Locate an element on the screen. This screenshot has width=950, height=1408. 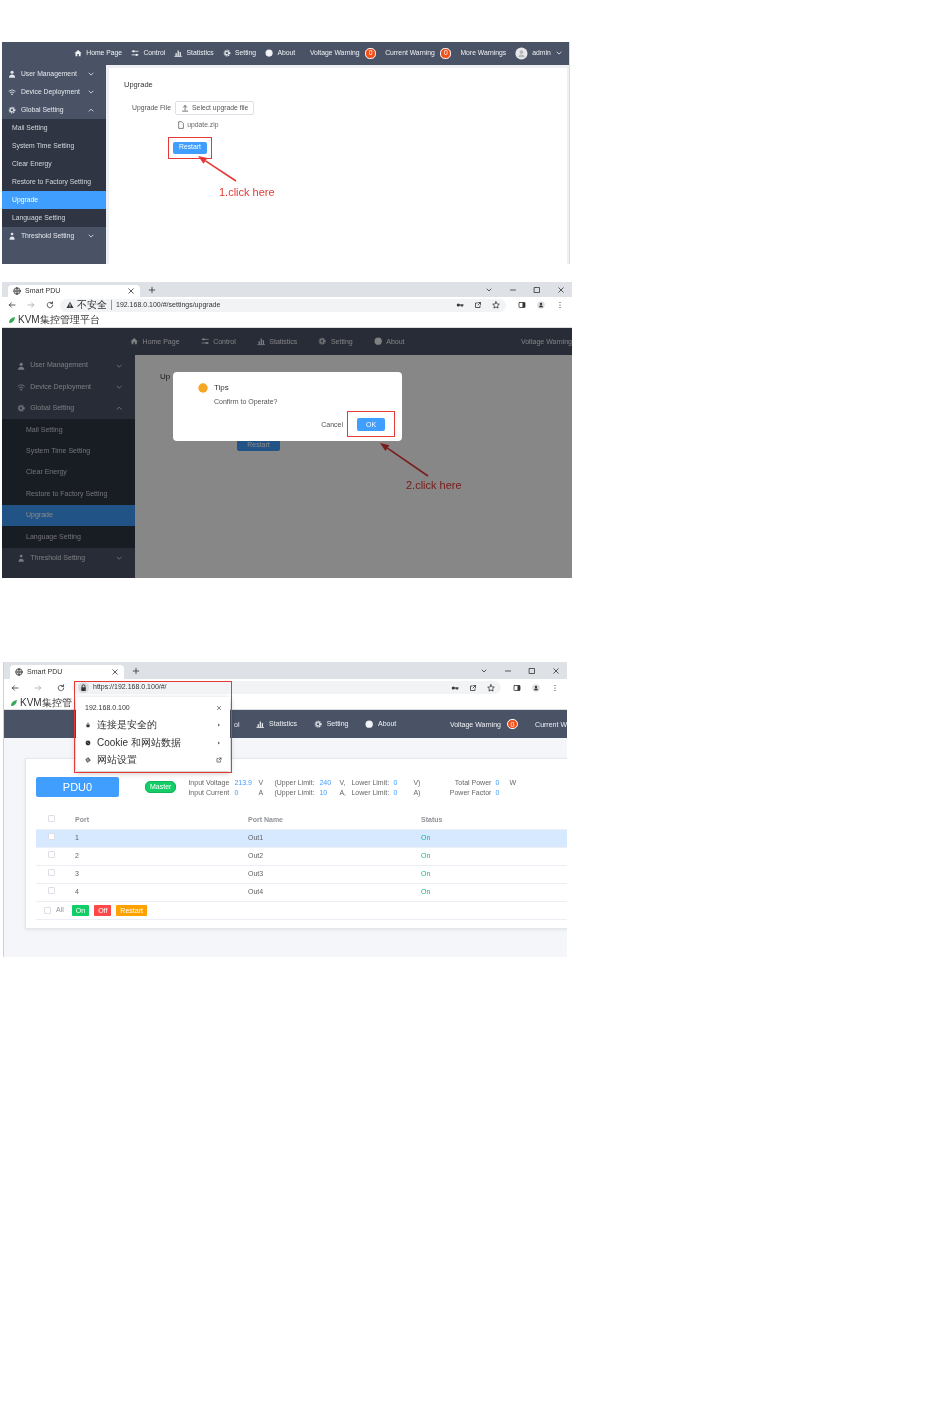
dialog-title: Tips is located at coordinates (221, 388).